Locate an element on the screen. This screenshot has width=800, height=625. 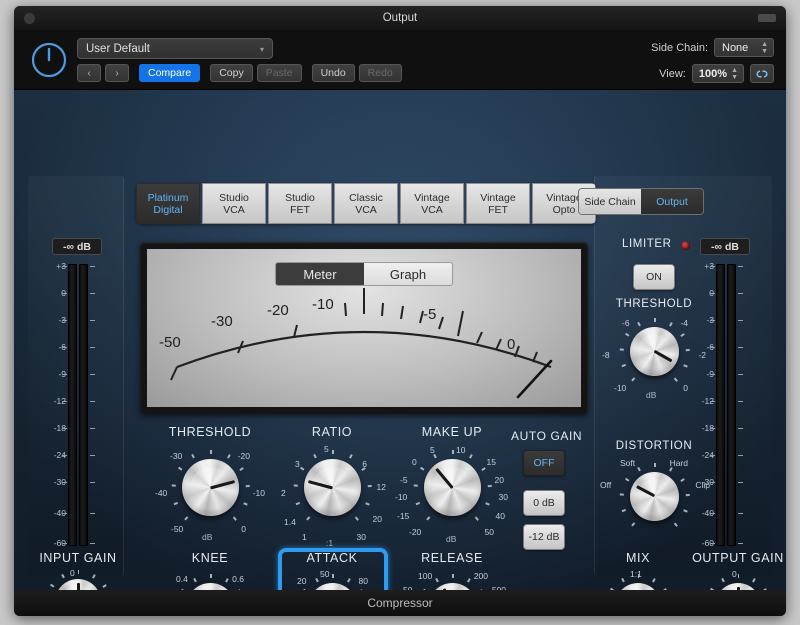
side-chain-value: None is located at coordinates (735, 47).